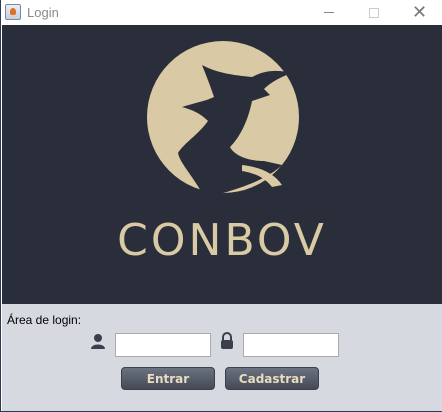  Describe the element at coordinates (227, 340) in the screenshot. I see `lock-icon` at that location.